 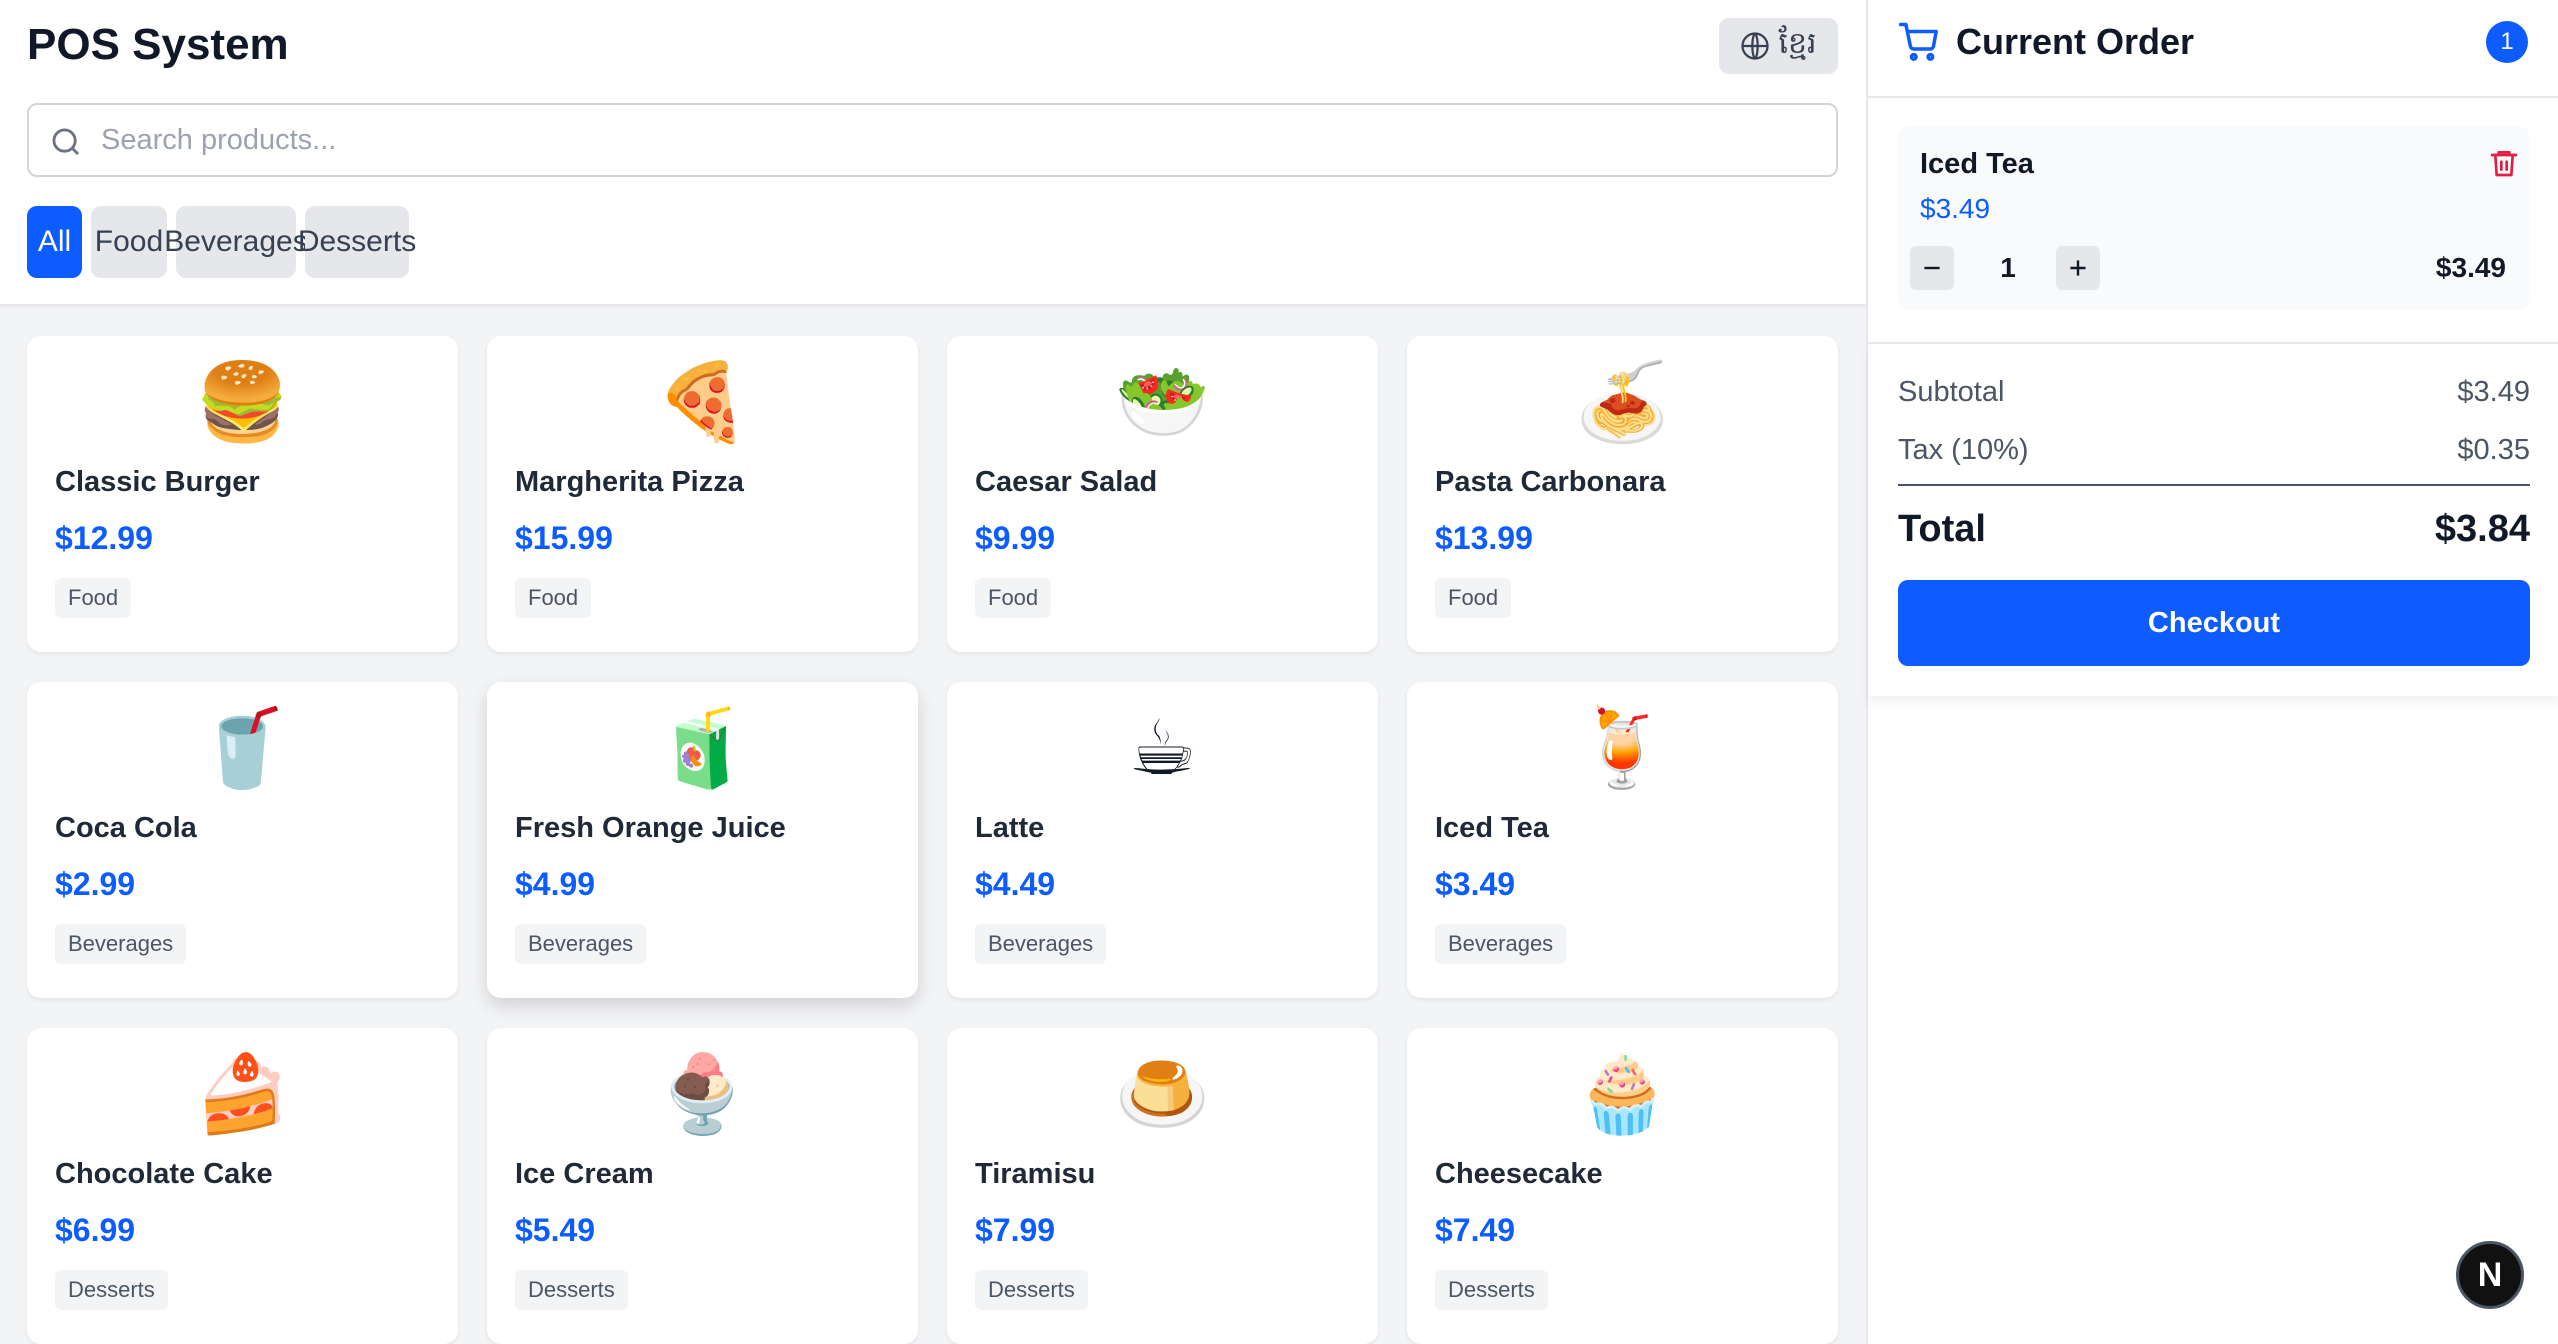 What do you see at coordinates (1977, 164) in the screenshot?
I see `order-item-name: Iced Tea` at bounding box center [1977, 164].